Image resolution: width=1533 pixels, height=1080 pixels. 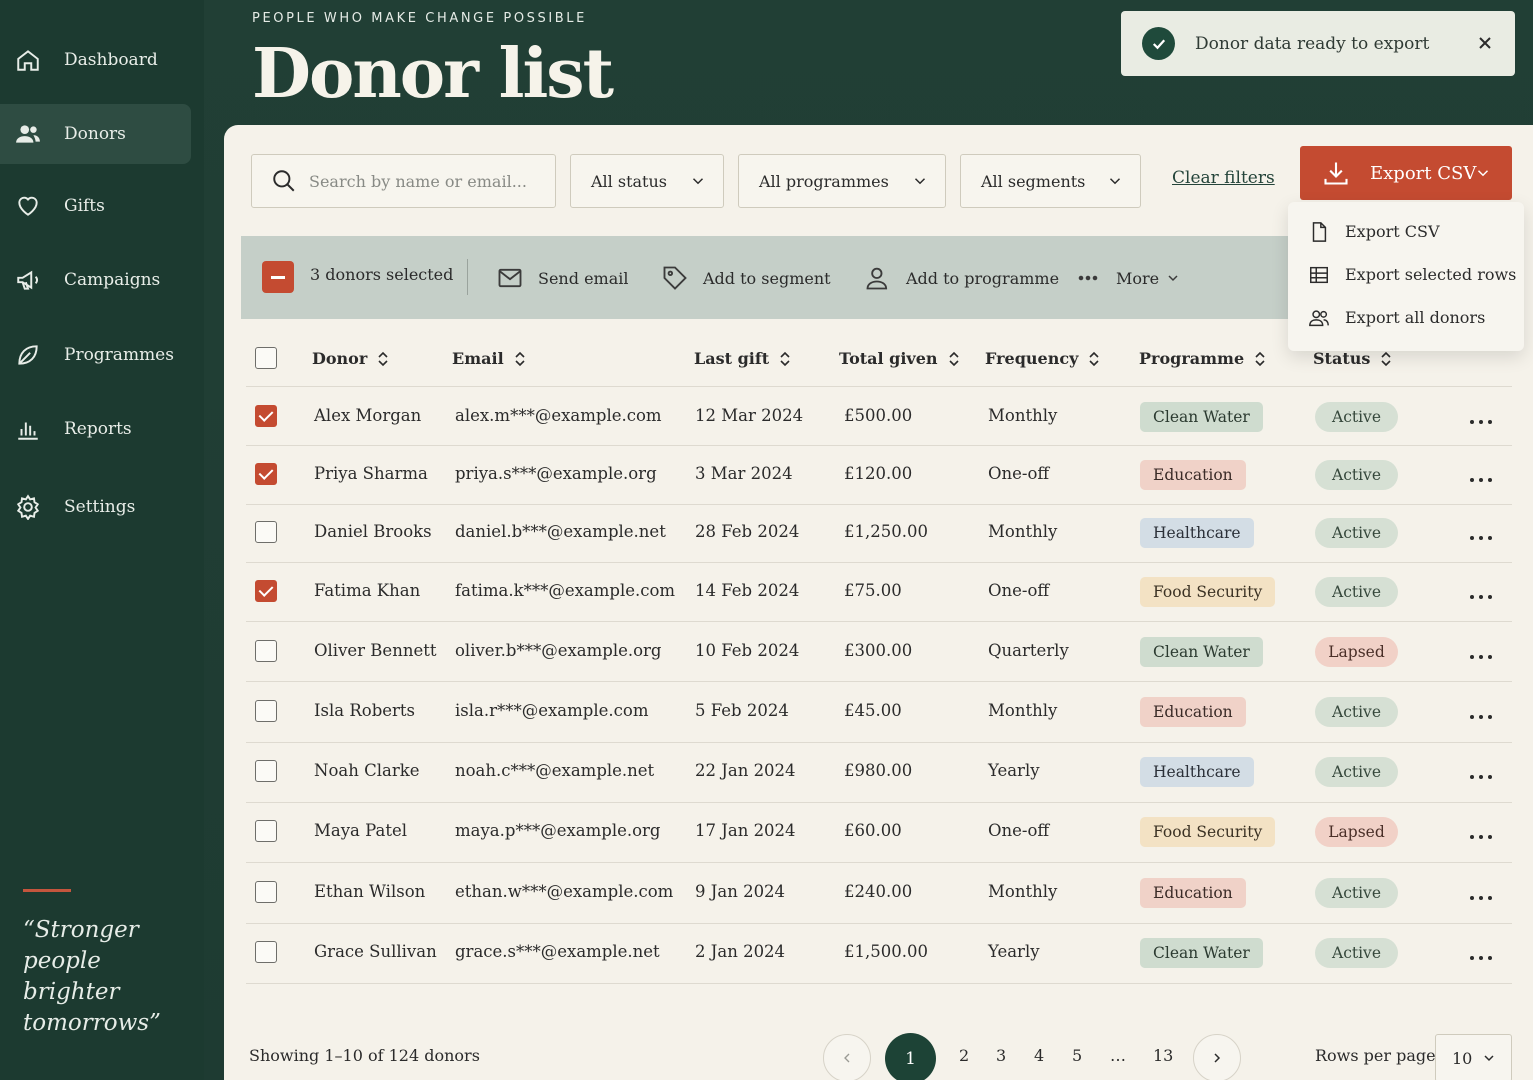 What do you see at coordinates (95, 429) in the screenshot?
I see `sidebar-item-reports: Reports` at bounding box center [95, 429].